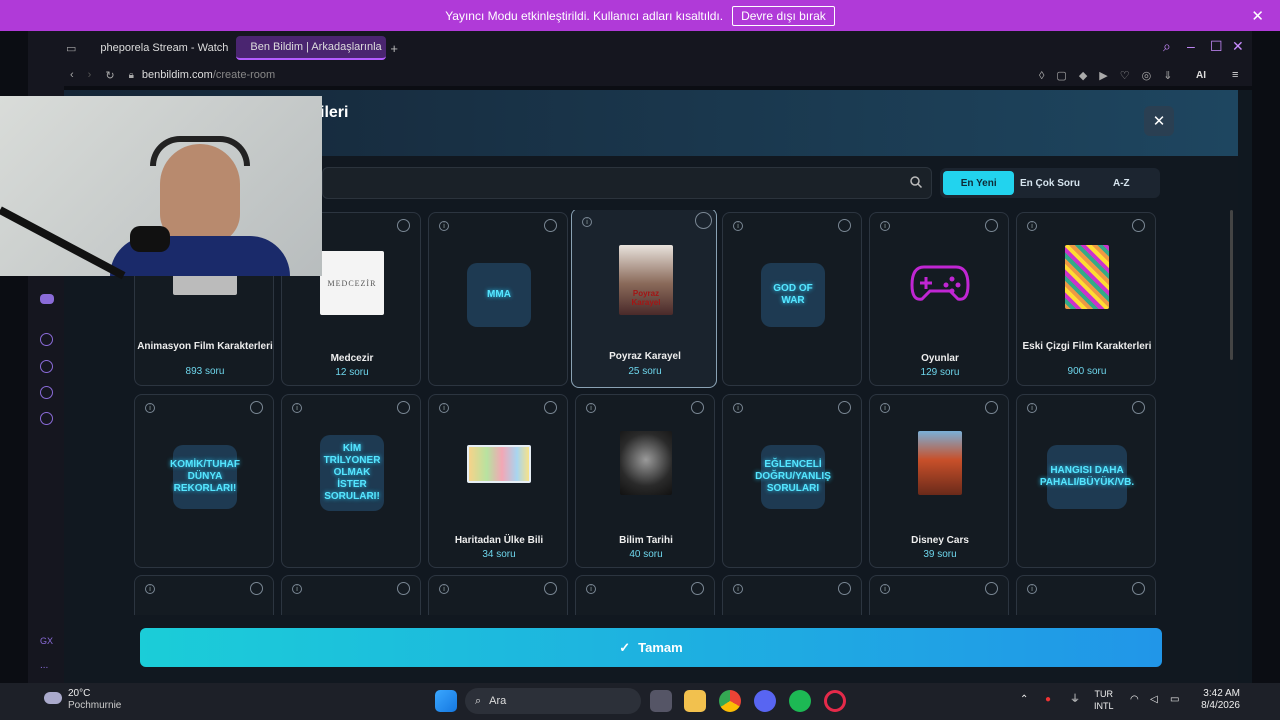 This screenshot has height=720, width=1280. Describe the element at coordinates (46, 366) in the screenshot. I see `history-icon` at that location.